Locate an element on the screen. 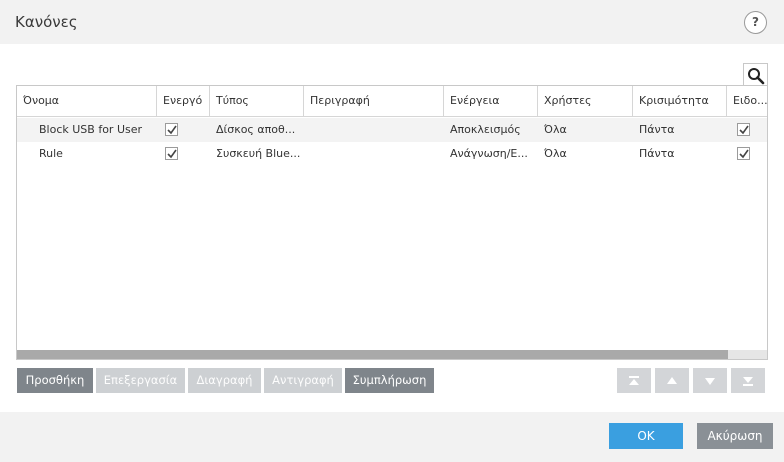 The width and height of the screenshot is (784, 462). row-name: Rule is located at coordinates (51, 153).